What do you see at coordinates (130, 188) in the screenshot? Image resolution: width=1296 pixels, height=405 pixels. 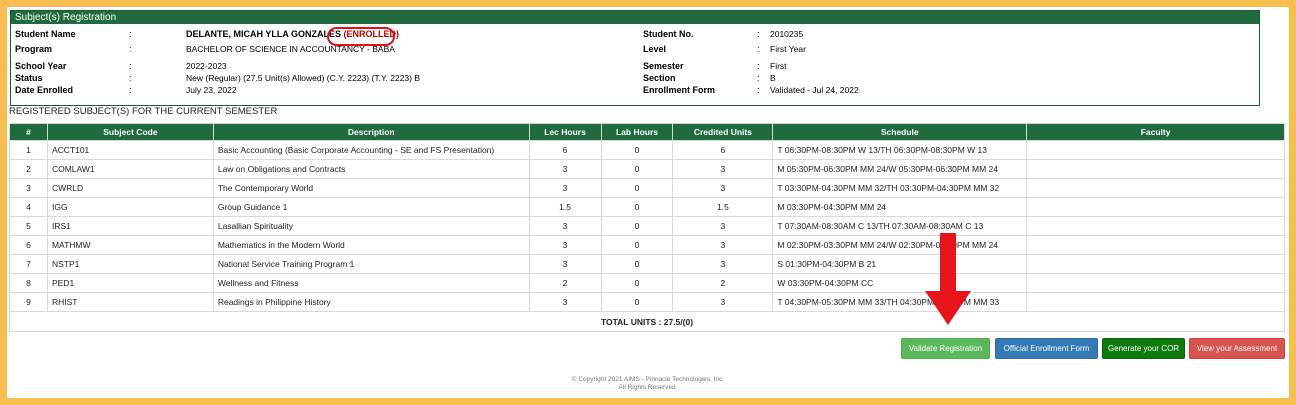 I see `cell-subject-code: CWRLD` at bounding box center [130, 188].